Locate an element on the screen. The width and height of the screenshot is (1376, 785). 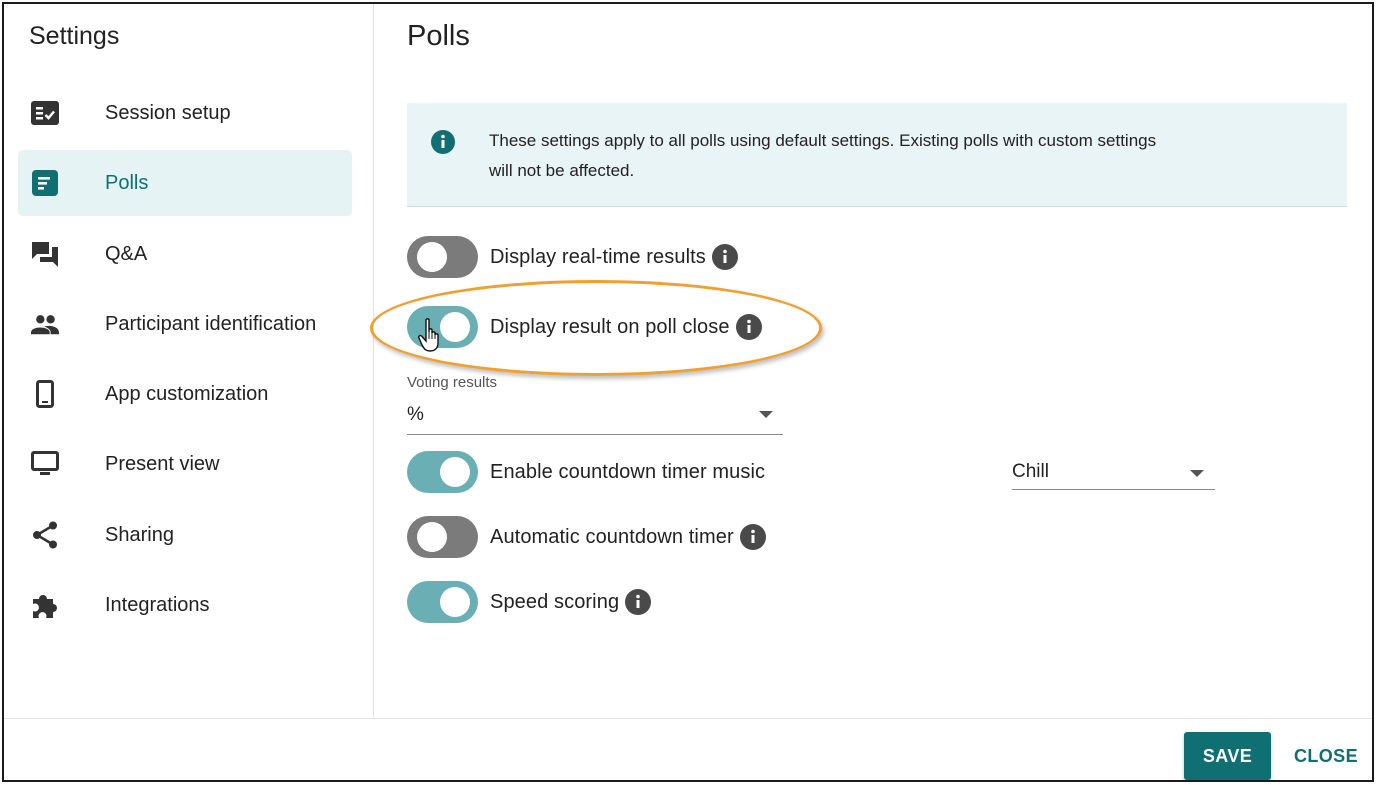
setting-auto-countdown: Automatic countdown timer is located at coordinates (586, 537).